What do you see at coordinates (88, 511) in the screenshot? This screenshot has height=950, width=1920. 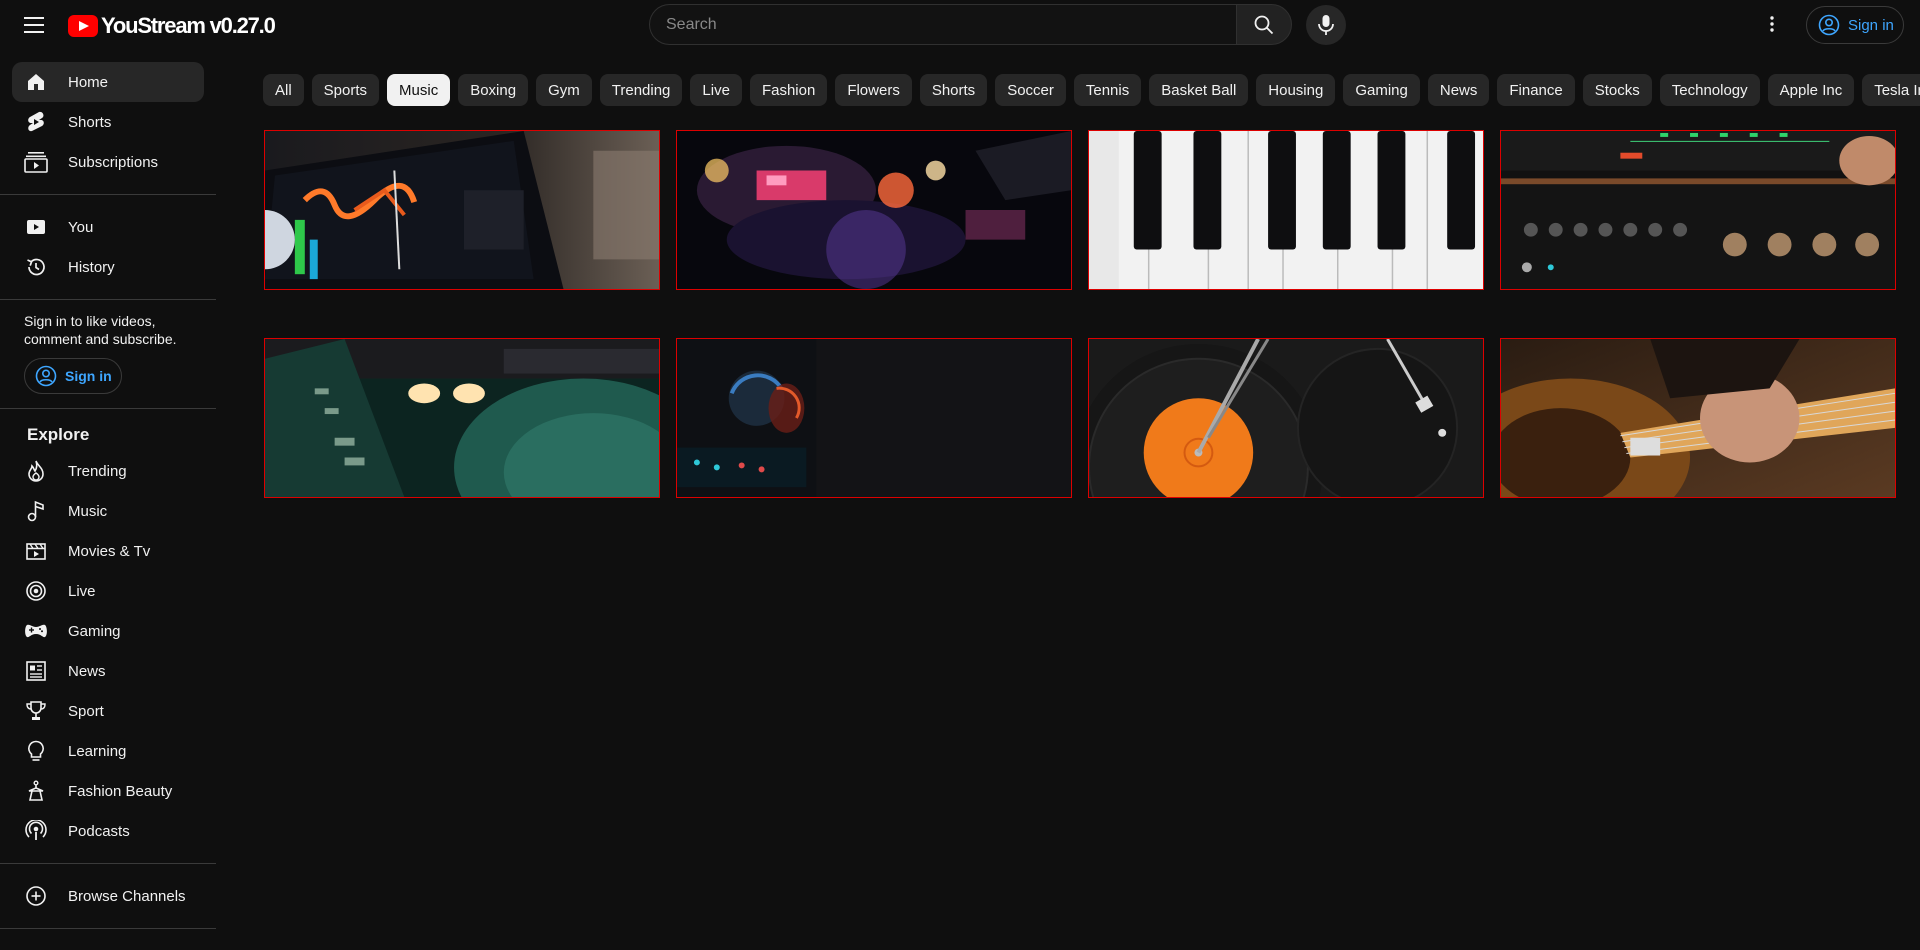 I see `sidebar-item-label: Music` at bounding box center [88, 511].